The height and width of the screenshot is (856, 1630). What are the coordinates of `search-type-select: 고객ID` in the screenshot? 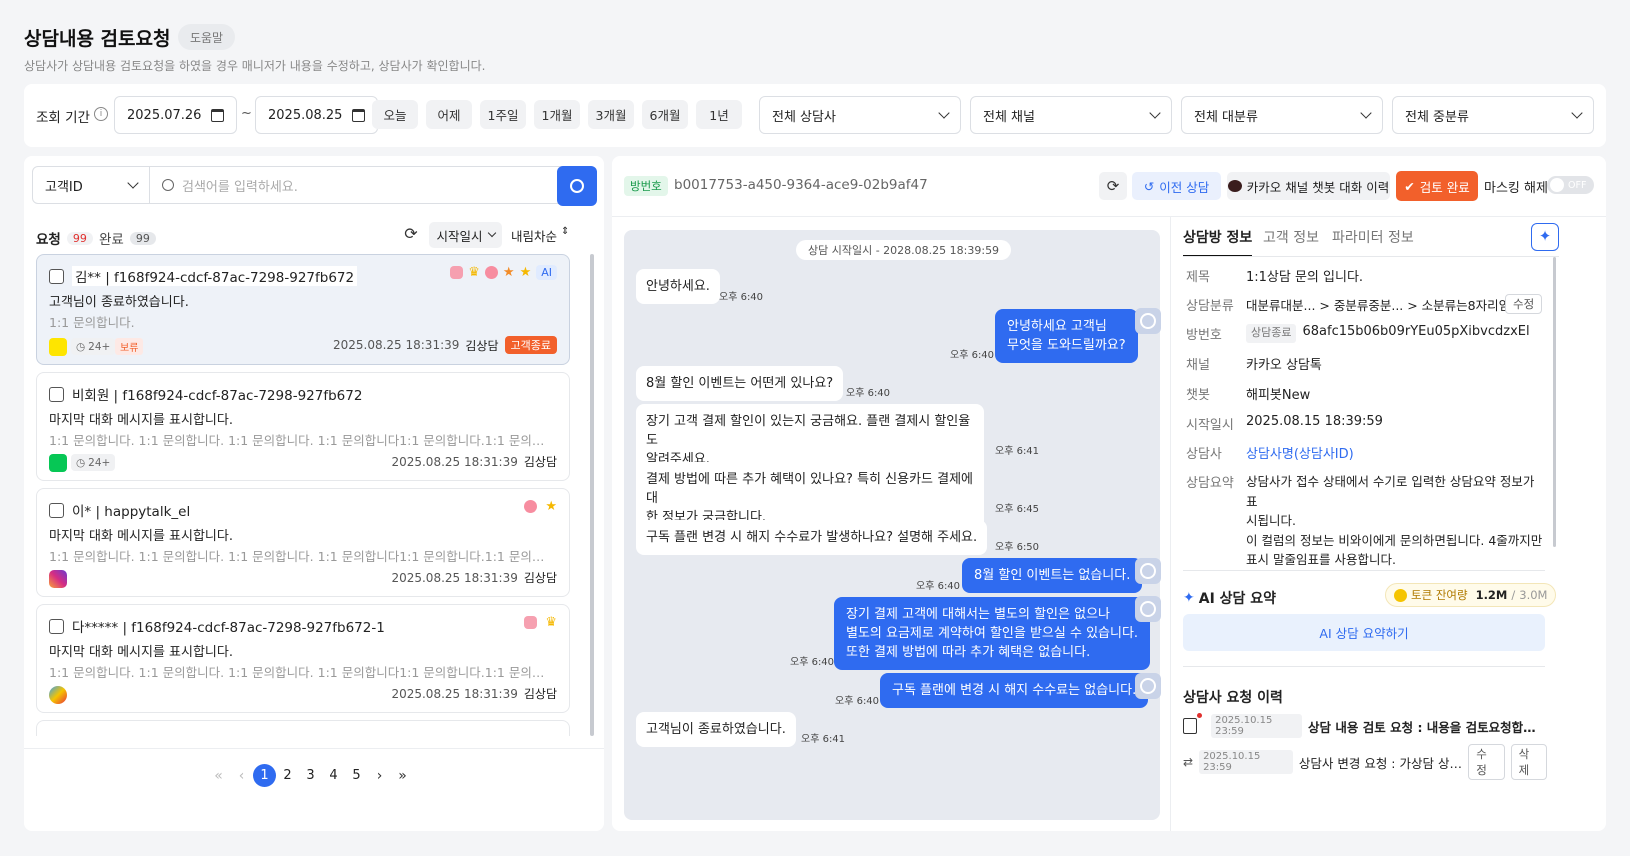 It's located at (91, 185).